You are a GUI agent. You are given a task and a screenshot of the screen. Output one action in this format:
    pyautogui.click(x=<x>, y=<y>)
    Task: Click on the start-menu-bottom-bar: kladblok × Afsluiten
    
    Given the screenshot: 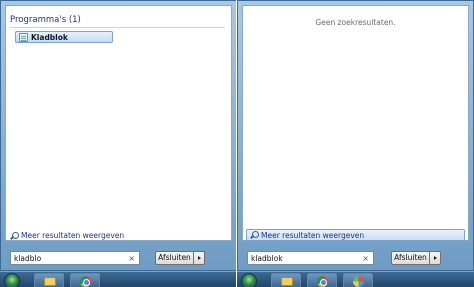 What is the action you would take?
    pyautogui.click(x=355, y=256)
    